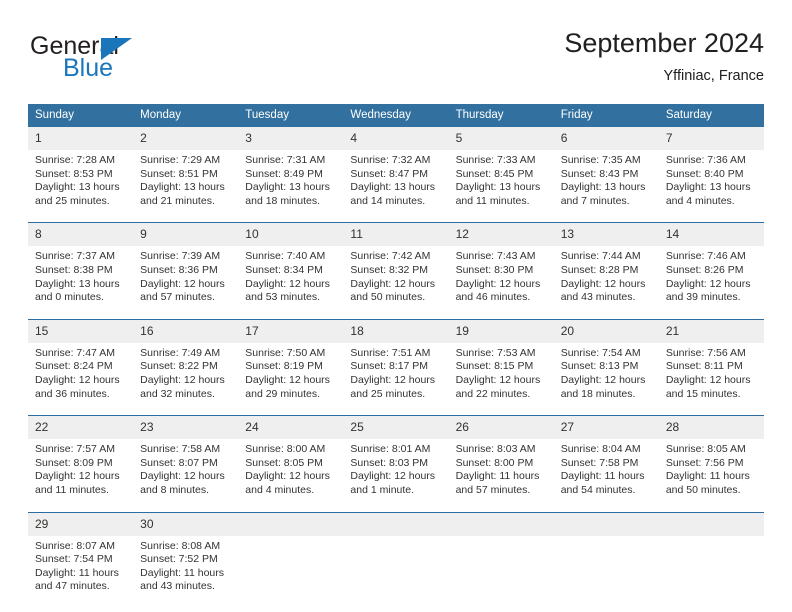  I want to click on day-number: 14, so click(711, 235).